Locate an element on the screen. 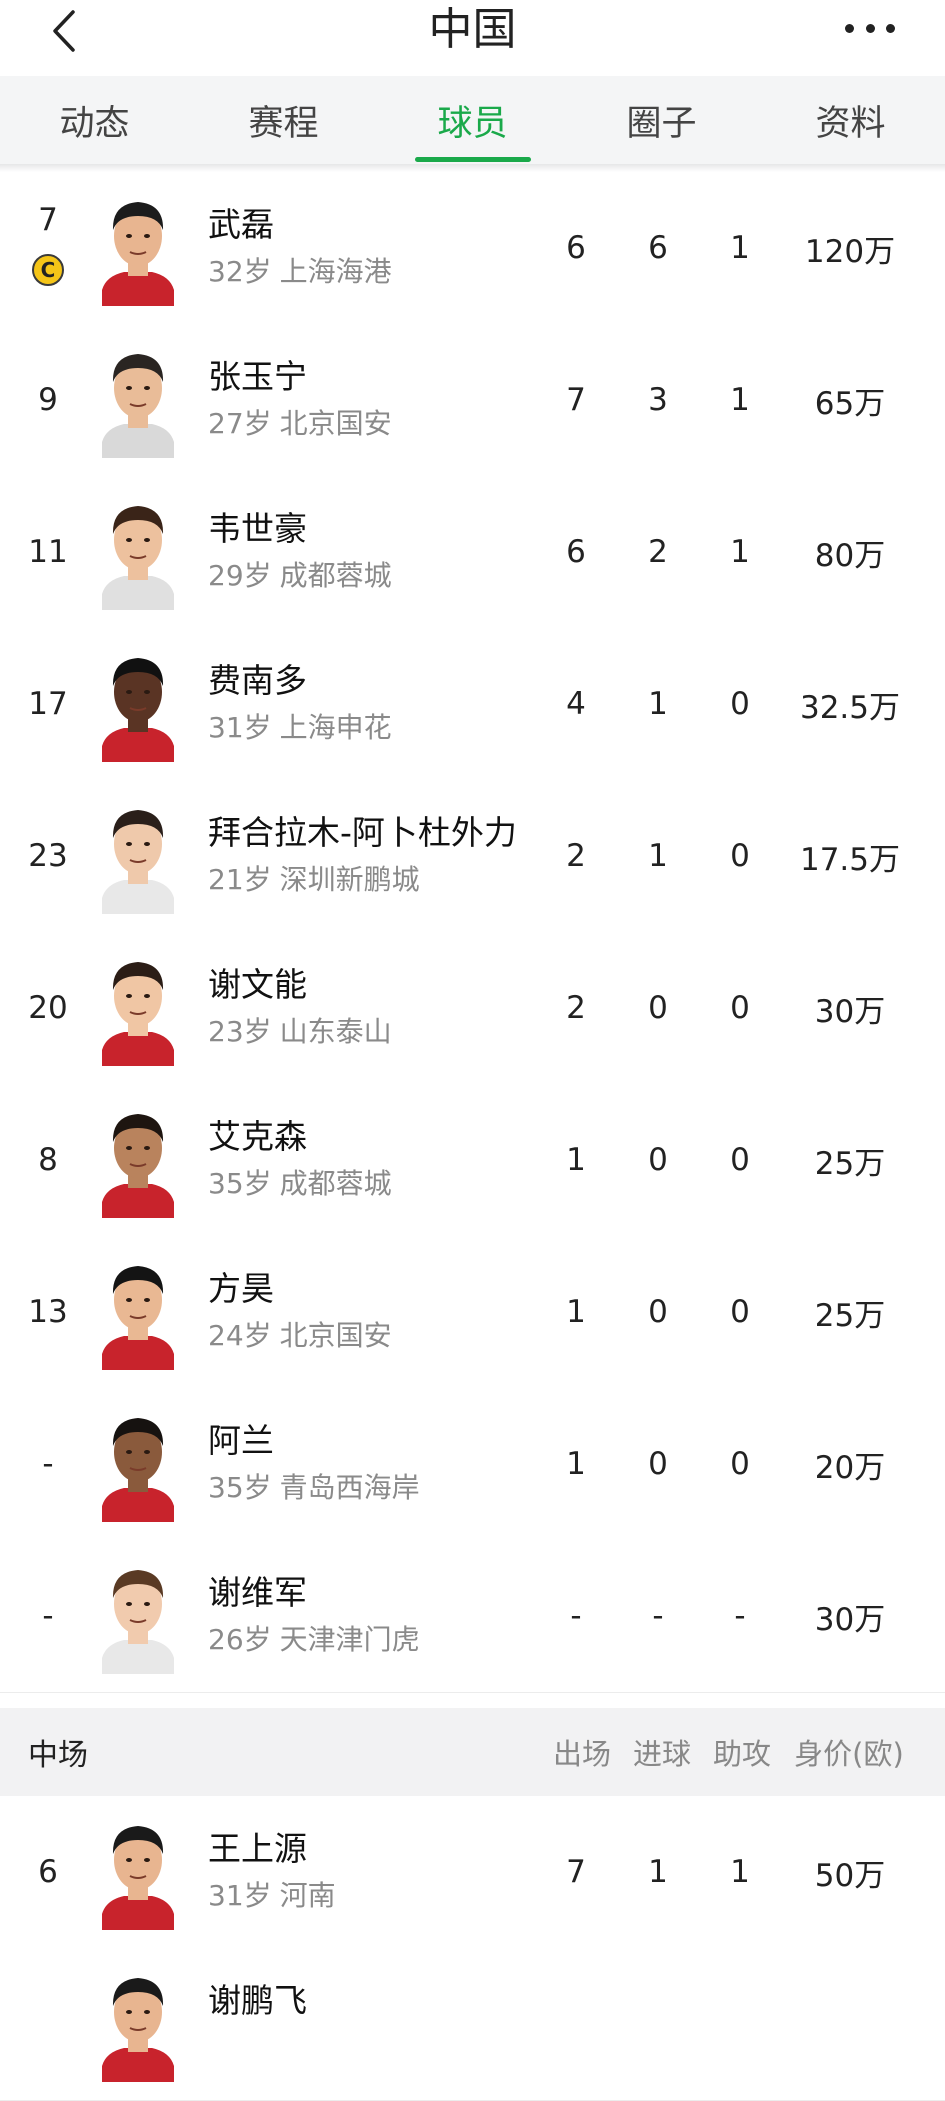  player-info: 35岁 青岛西海岸 is located at coordinates (314, 1486).